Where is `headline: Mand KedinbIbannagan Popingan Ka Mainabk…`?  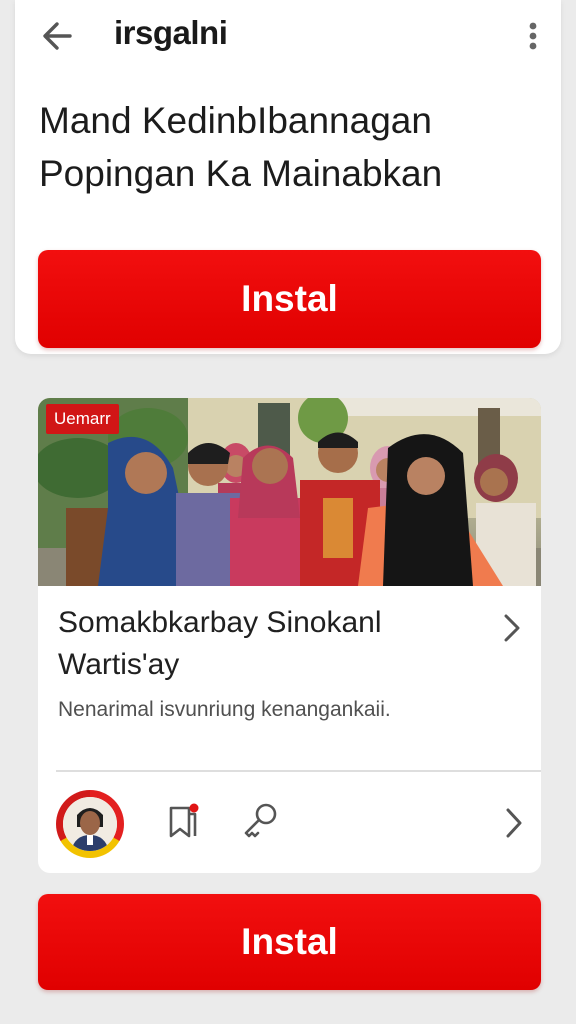
headline: Mand KedinbIbannagan Popingan Ka Mainabk… is located at coordinates (289, 147).